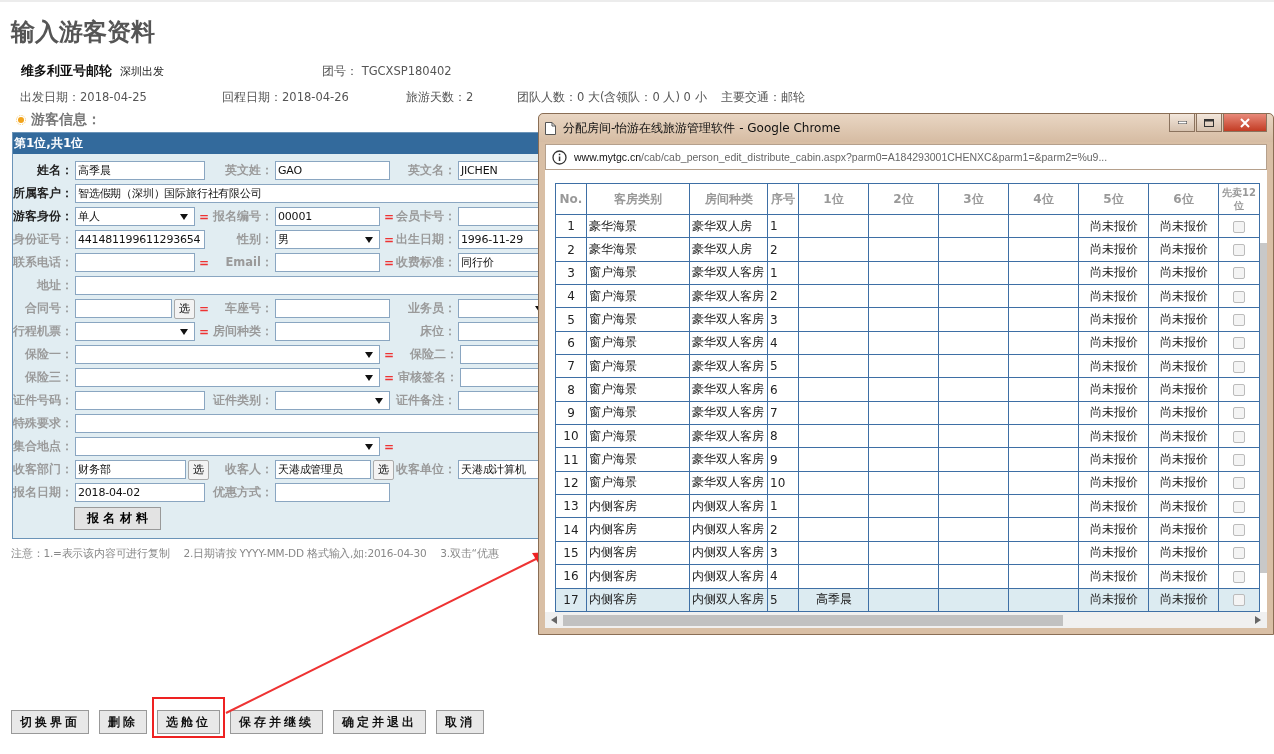  What do you see at coordinates (379, 722) in the screenshot?
I see `action-button: 确定并退出` at bounding box center [379, 722].